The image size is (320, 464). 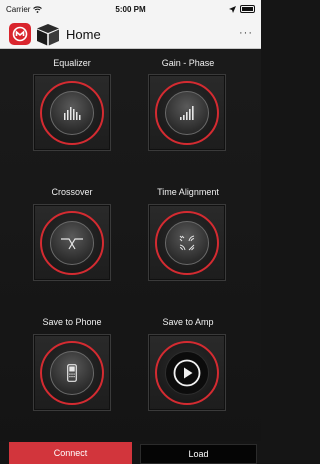 I want to click on bottom-bar: Connect Load, so click(x=130, y=452).